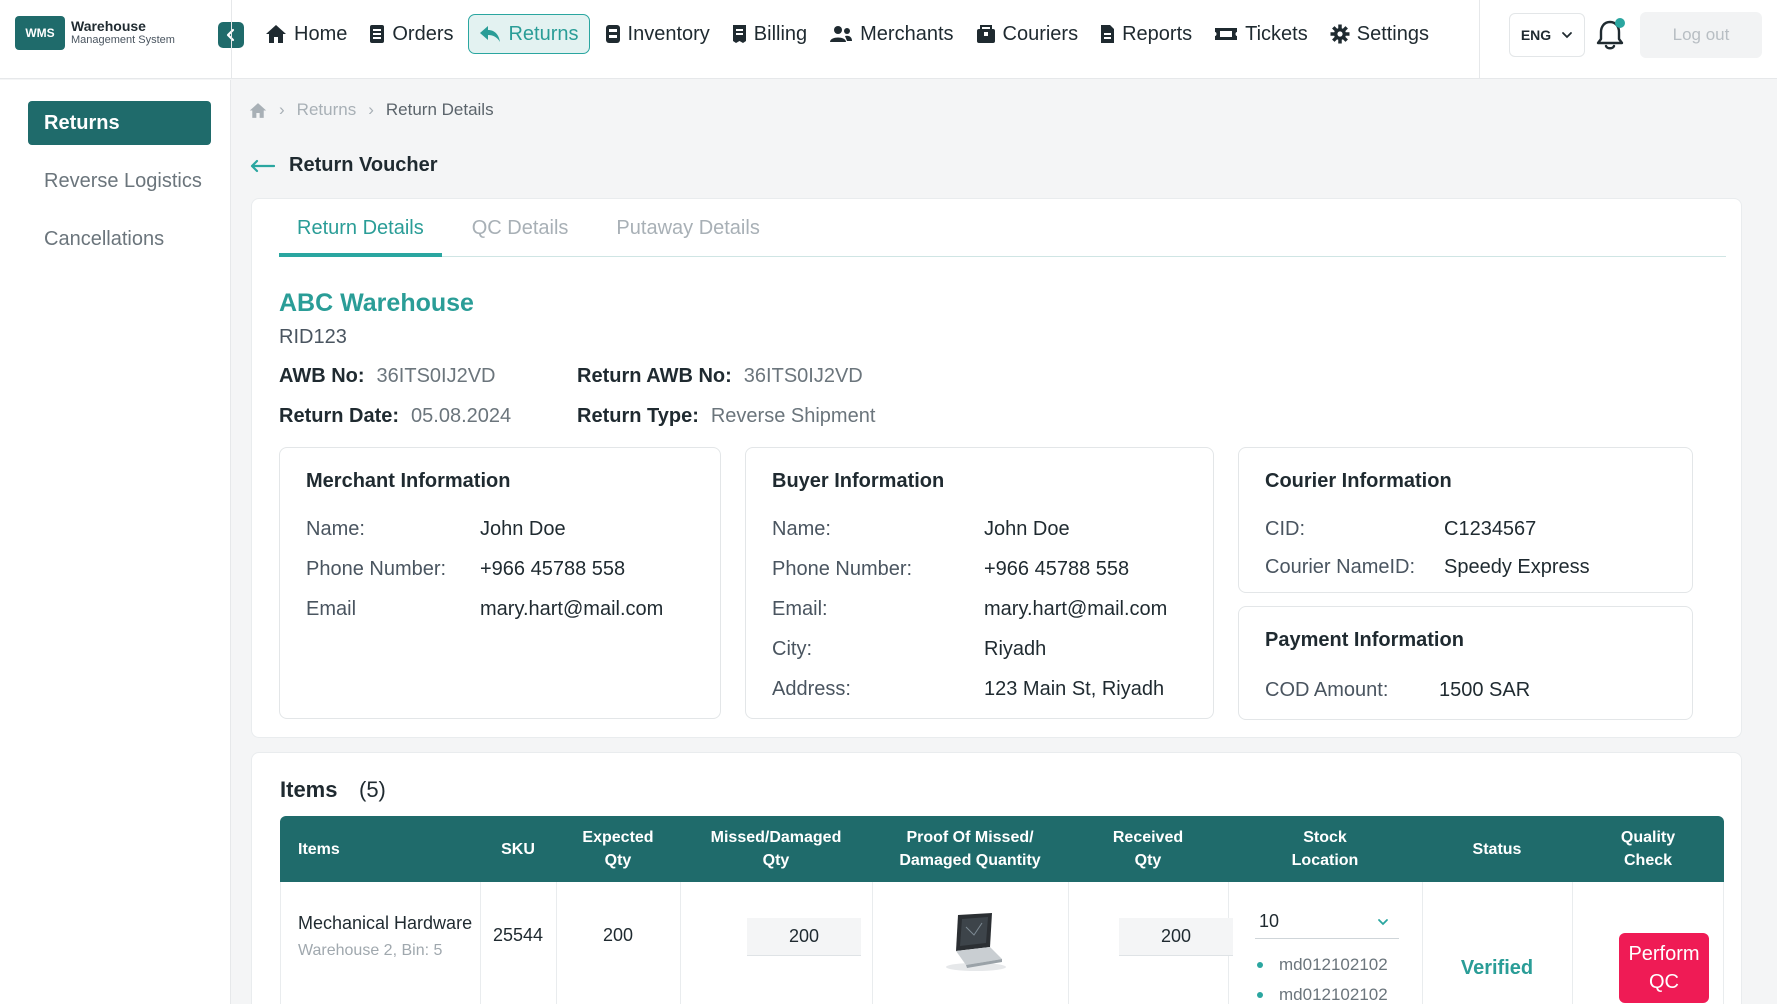 This screenshot has width=1777, height=1004. Describe the element at coordinates (395, 416) in the screenshot. I see `return-date: Return Date: 05.08.2024` at that location.